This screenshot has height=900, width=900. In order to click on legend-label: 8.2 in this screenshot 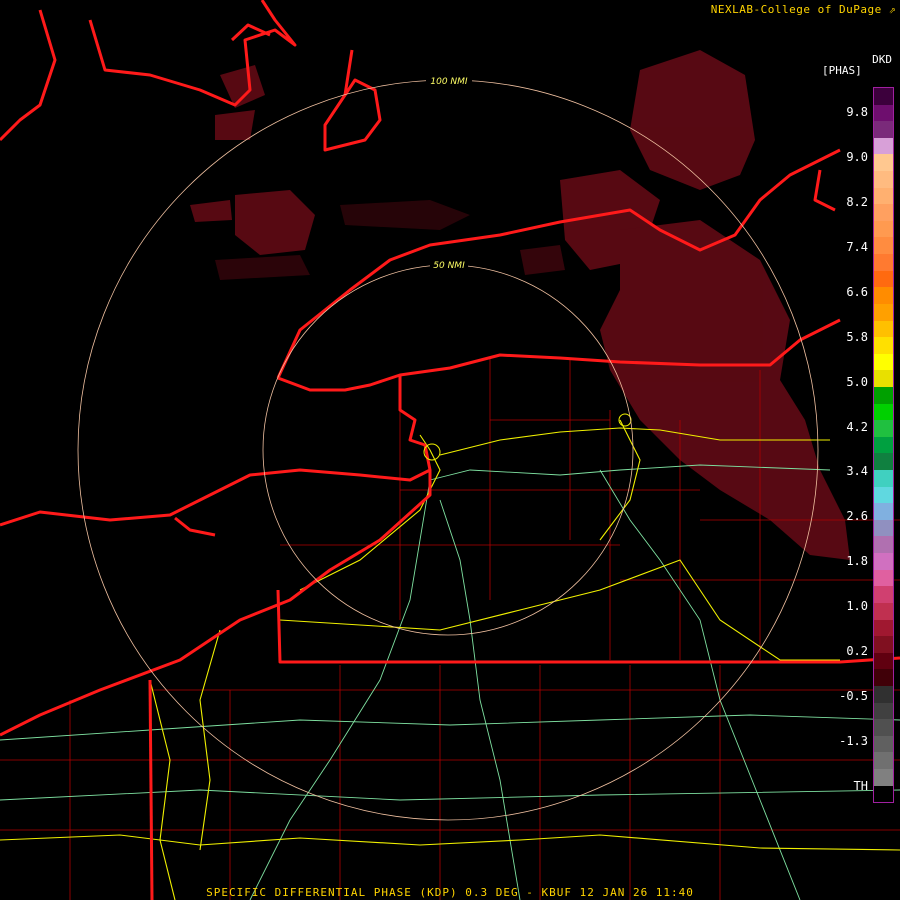, I will do `click(857, 201)`.